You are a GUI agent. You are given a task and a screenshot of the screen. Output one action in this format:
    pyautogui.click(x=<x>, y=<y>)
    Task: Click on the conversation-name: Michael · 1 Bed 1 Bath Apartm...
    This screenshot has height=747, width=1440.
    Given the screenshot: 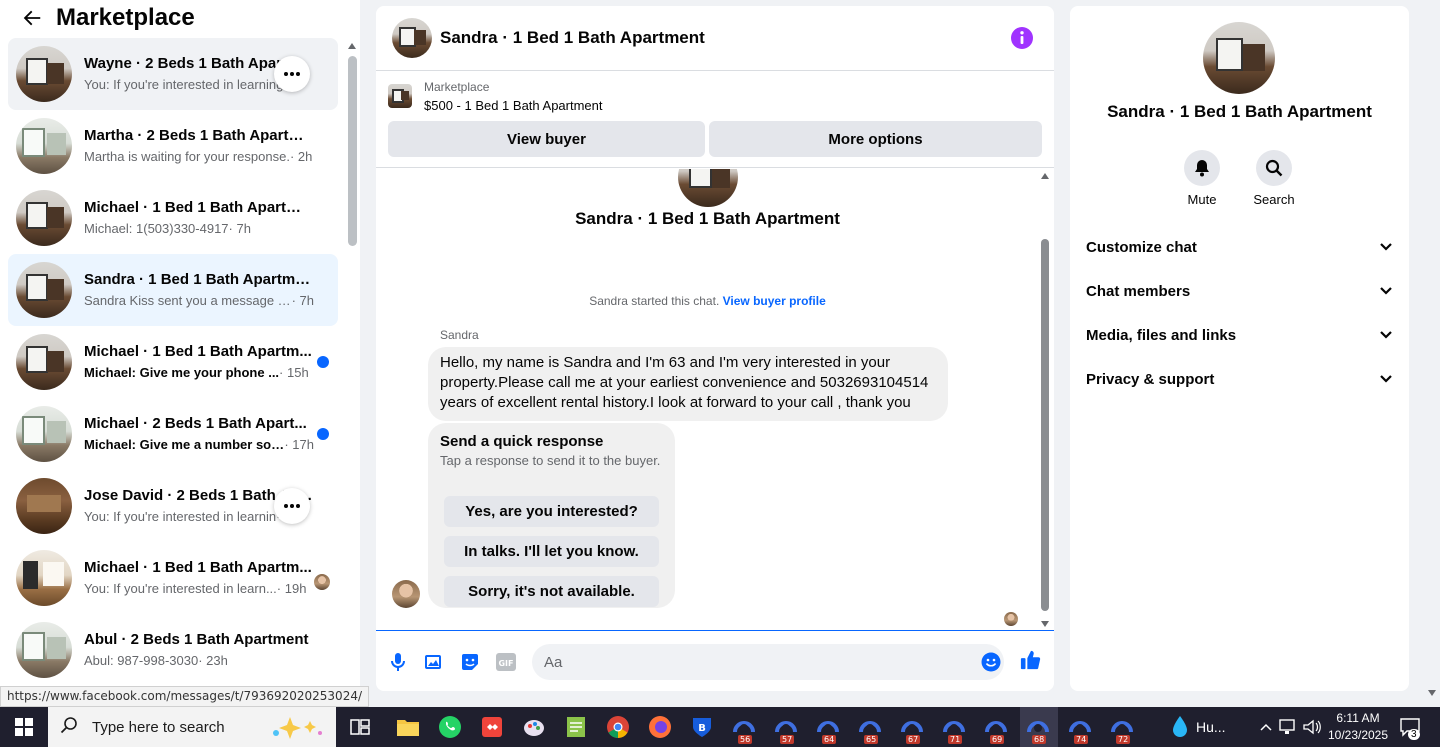 What is the action you would take?
    pyautogui.click(x=198, y=567)
    